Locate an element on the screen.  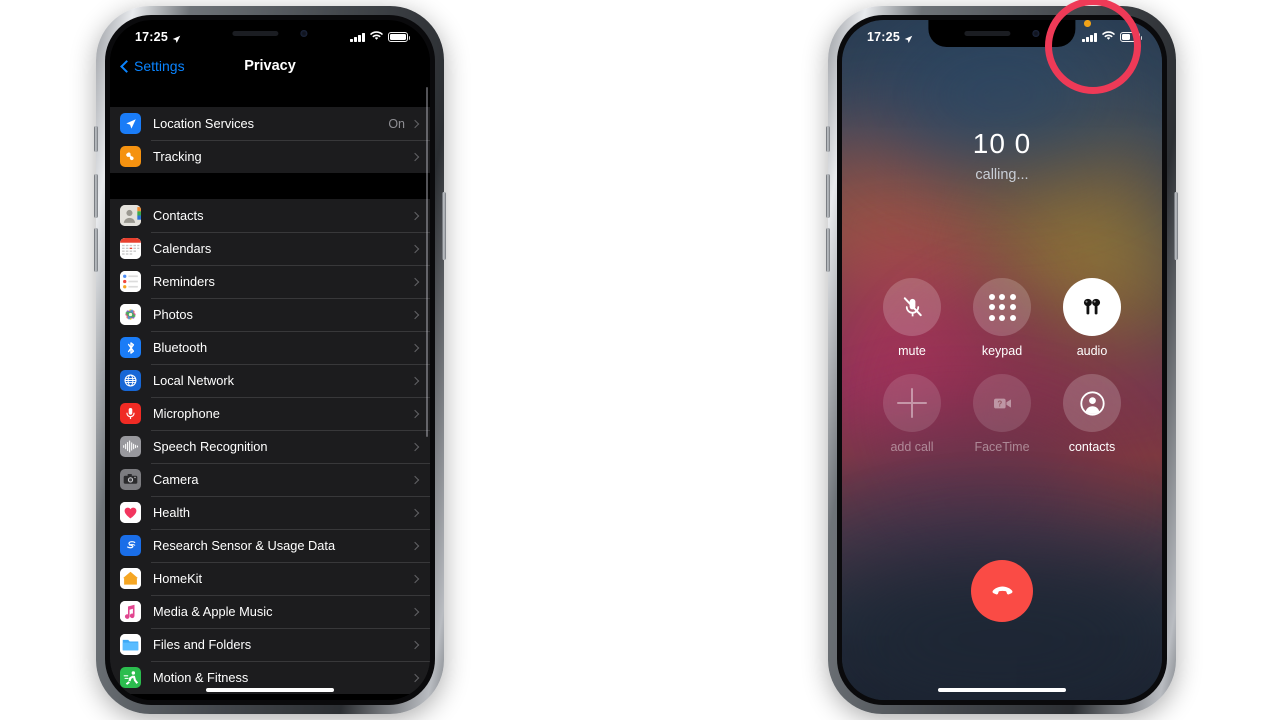
audio-button-label: audio is located at coordinates (1092, 351).